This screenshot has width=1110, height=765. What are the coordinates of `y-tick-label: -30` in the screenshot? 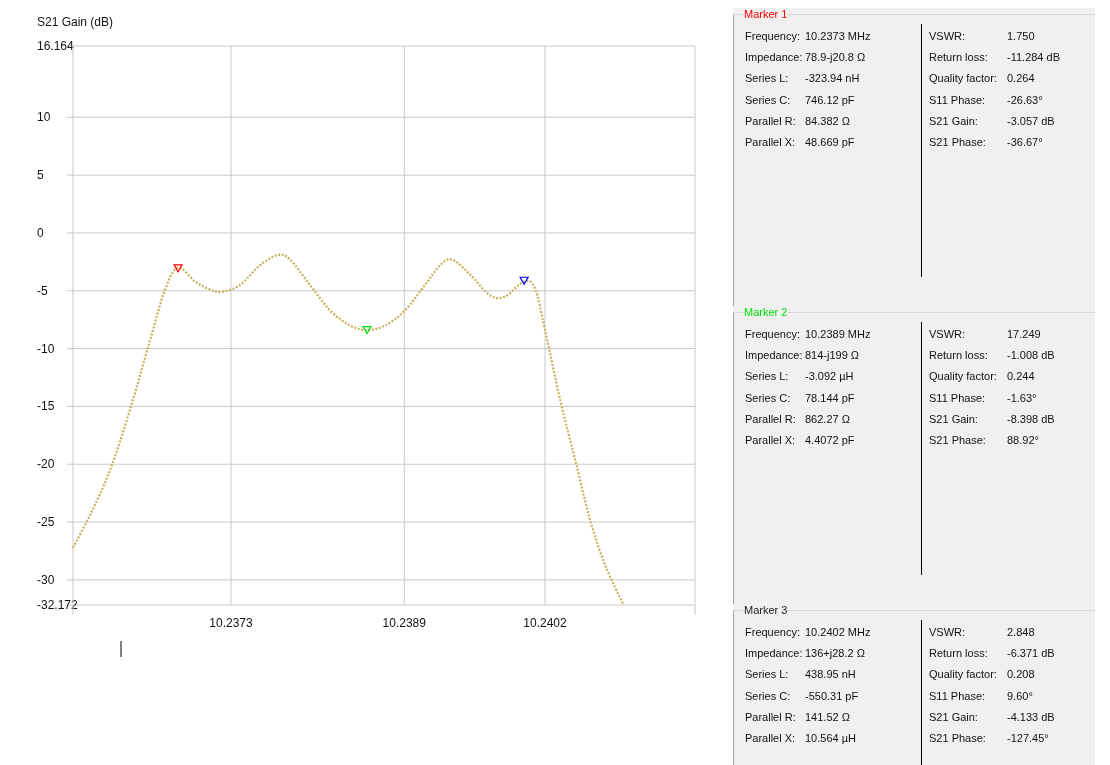 It's located at (46, 579).